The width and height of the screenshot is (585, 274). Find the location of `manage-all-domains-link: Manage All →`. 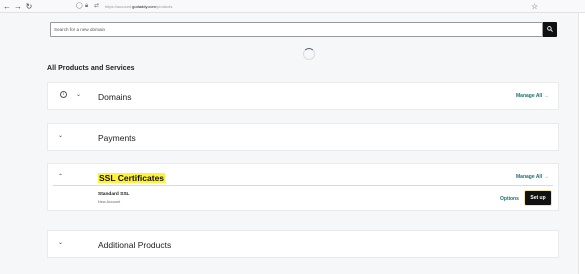

manage-all-domains-link: Manage All → is located at coordinates (532, 96).